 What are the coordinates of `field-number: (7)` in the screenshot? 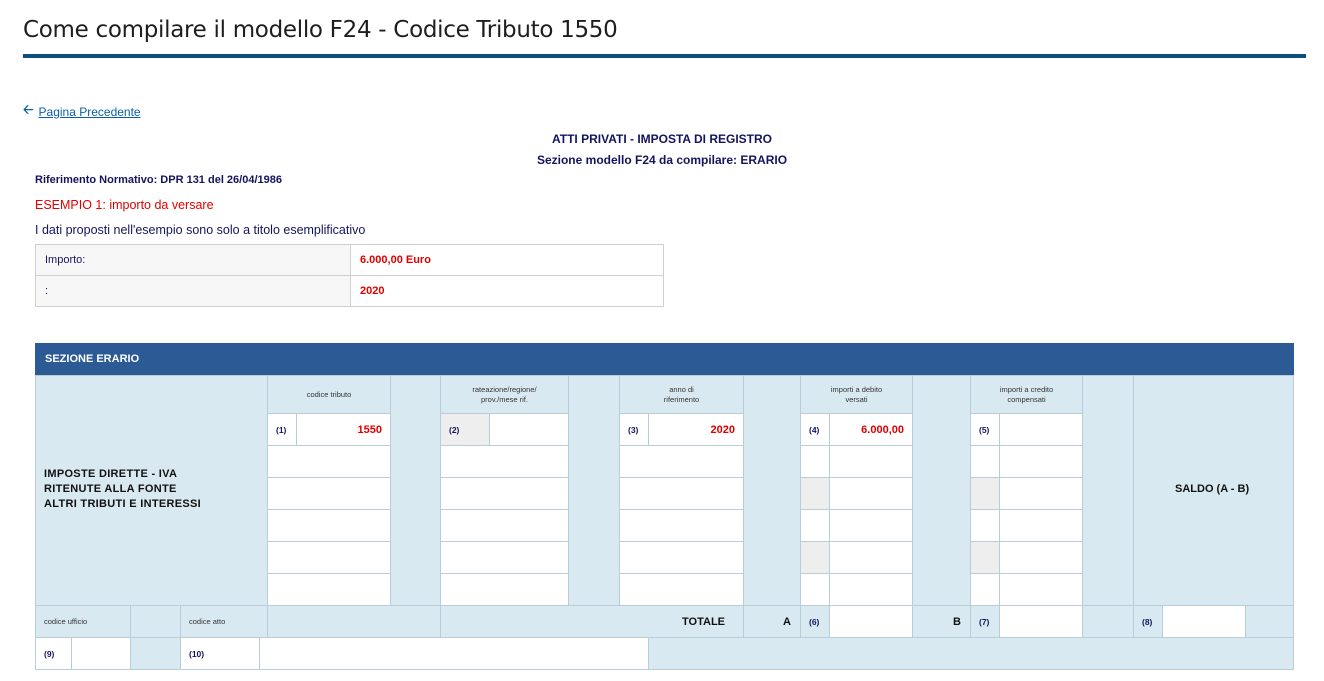 It's located at (985, 621).